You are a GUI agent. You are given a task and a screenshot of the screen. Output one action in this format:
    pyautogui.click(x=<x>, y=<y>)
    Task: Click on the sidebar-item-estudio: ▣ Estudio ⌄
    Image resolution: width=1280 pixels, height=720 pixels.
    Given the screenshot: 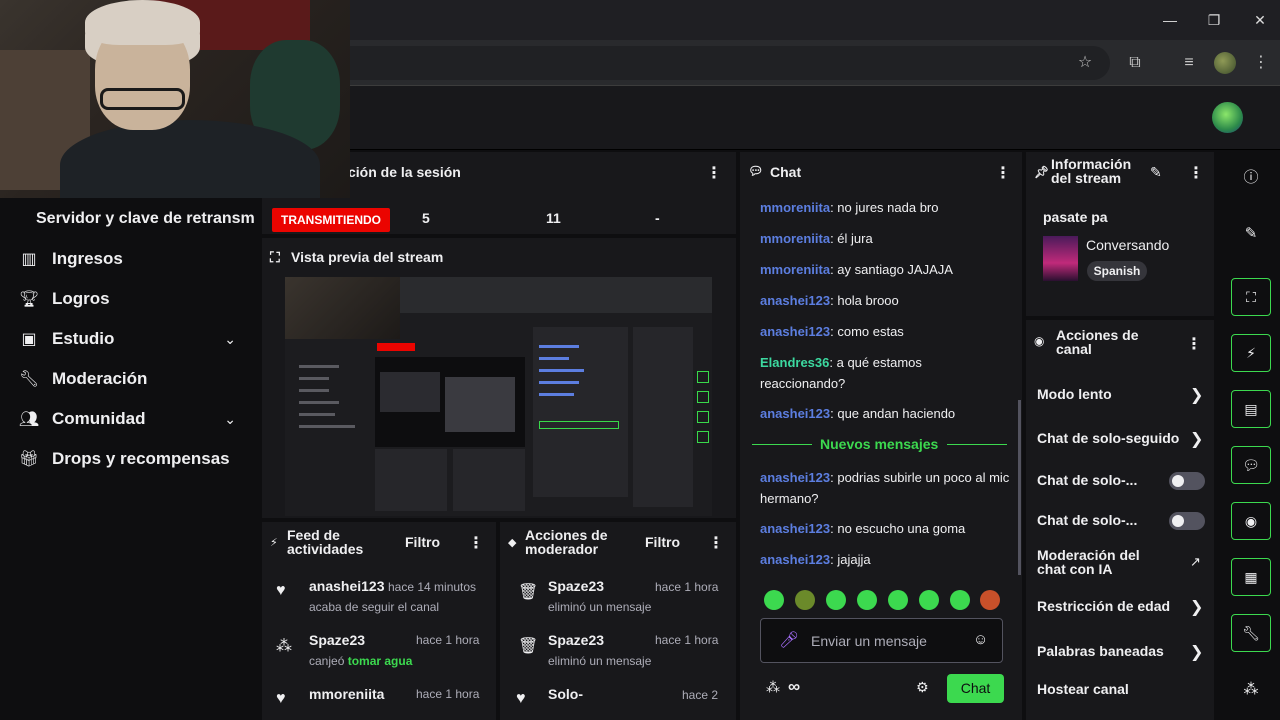 What is the action you would take?
    pyautogui.click(x=133, y=339)
    